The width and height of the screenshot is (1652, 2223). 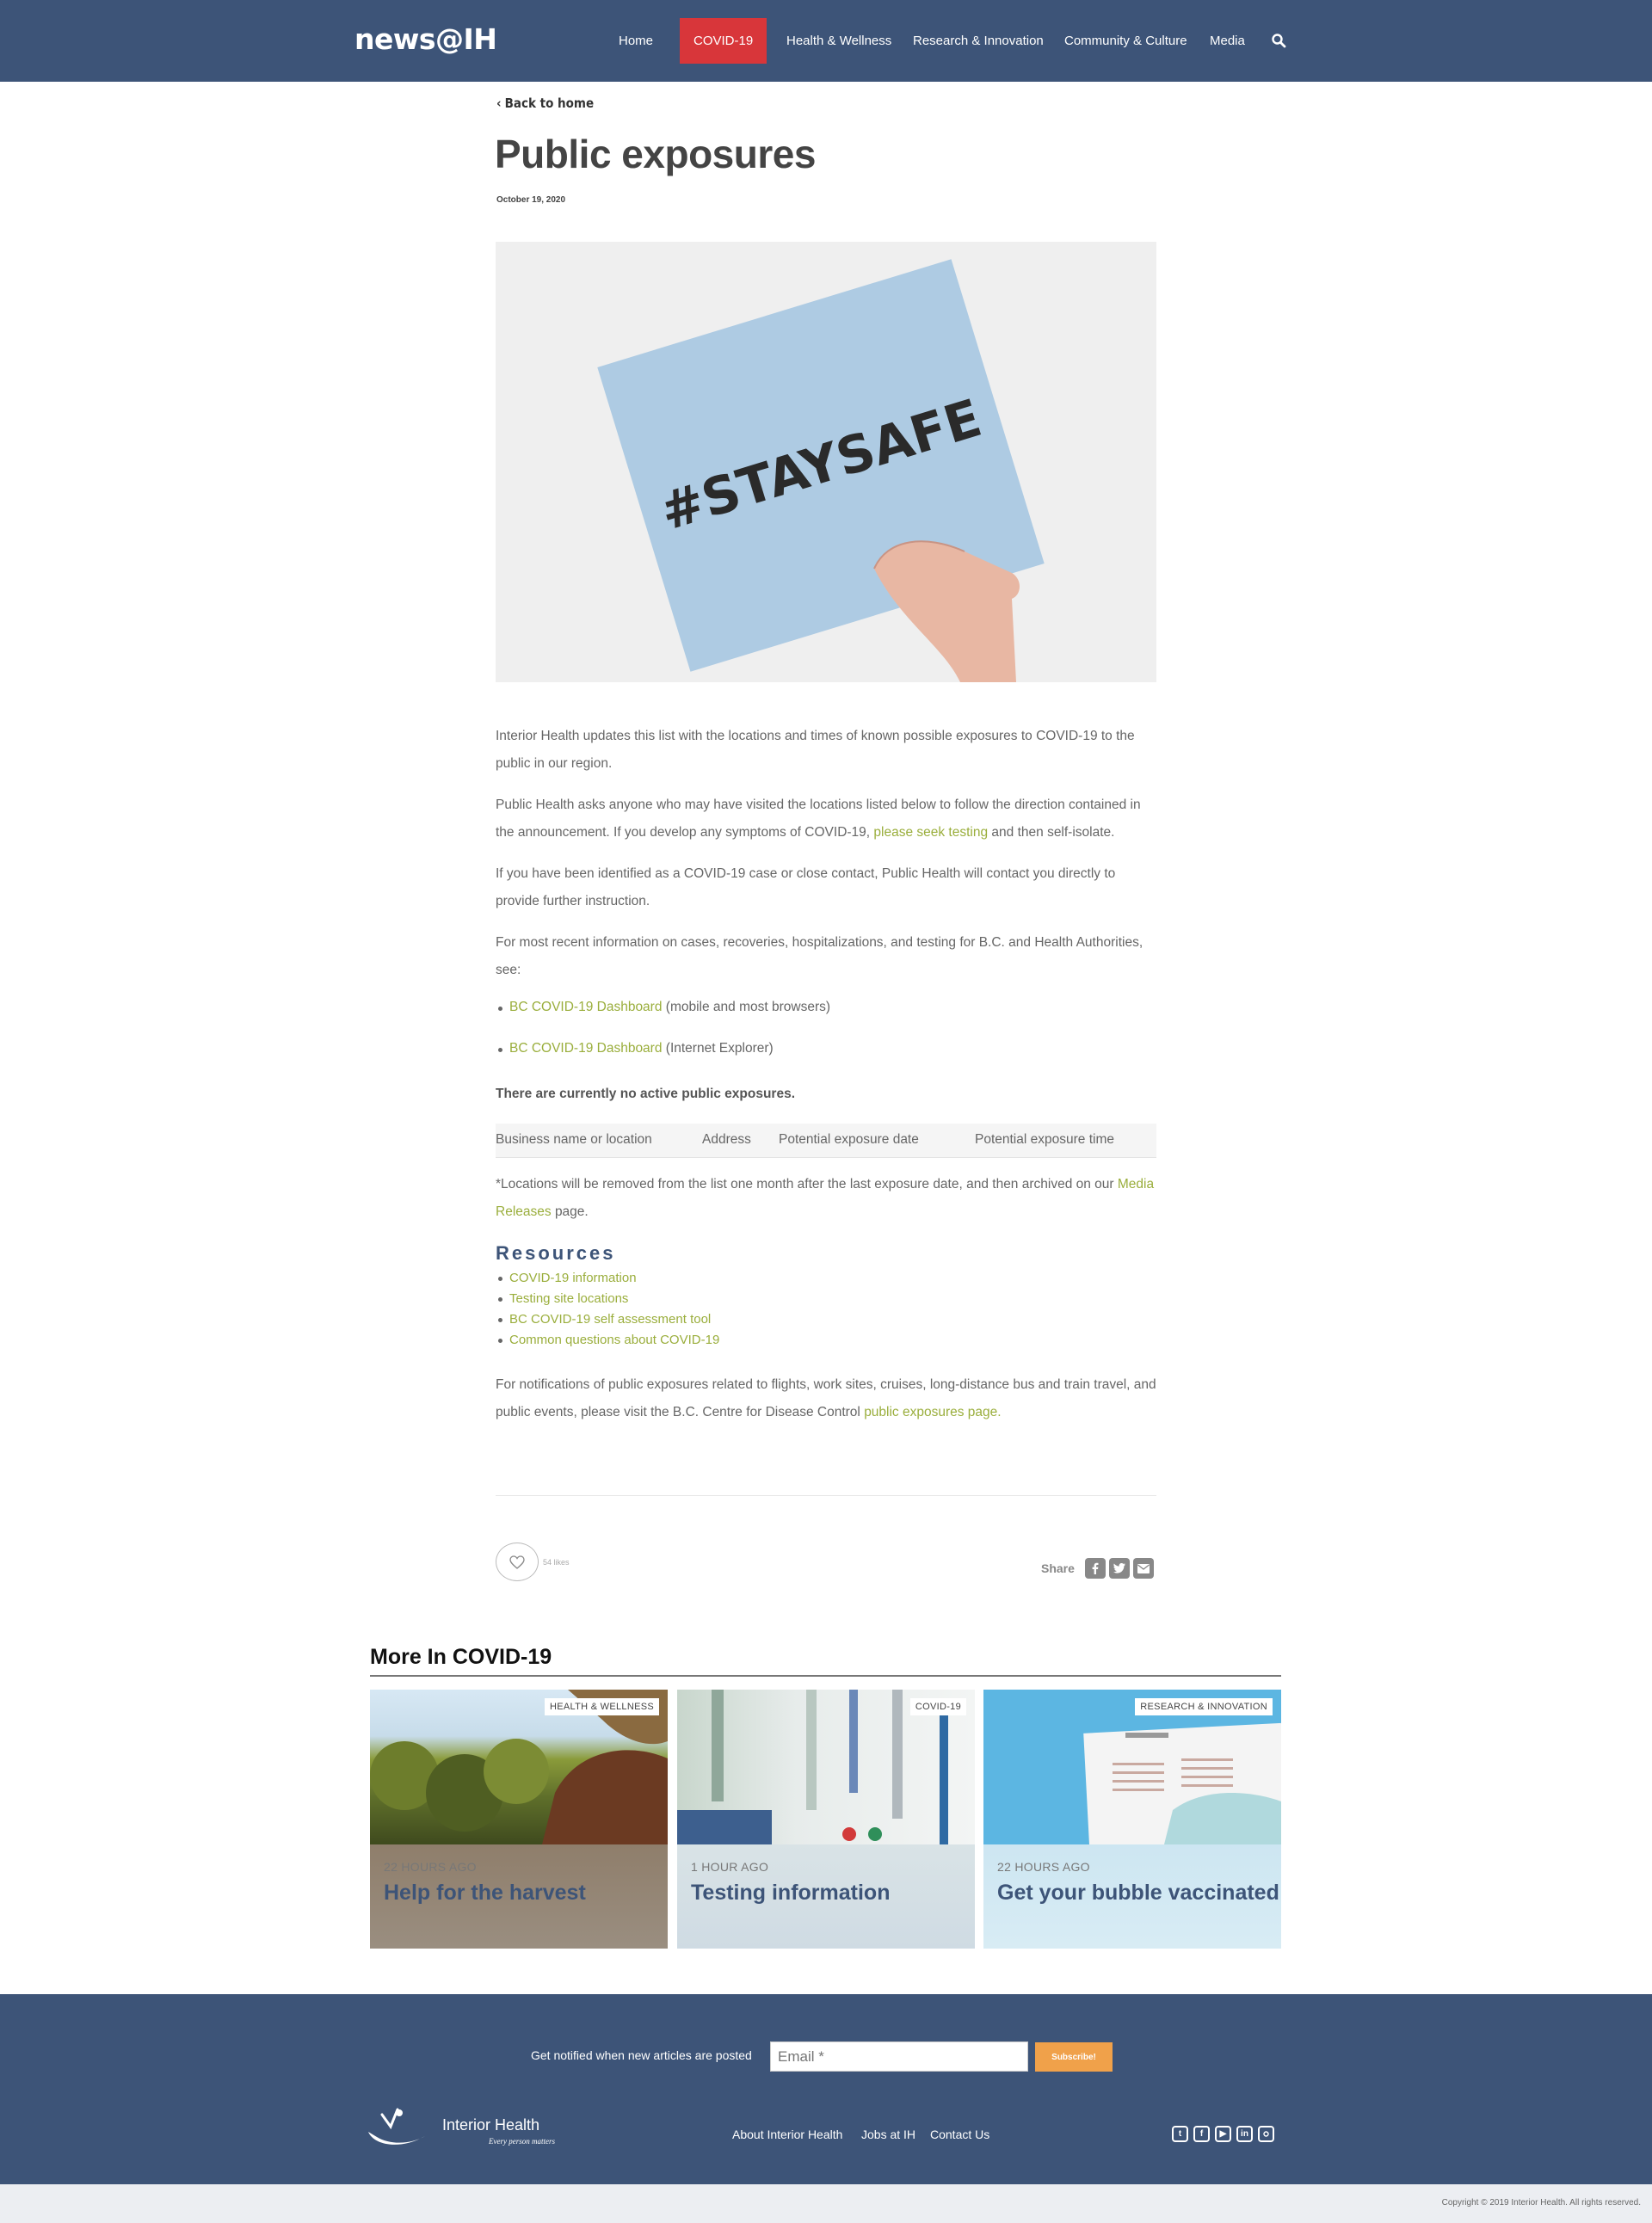 What do you see at coordinates (888, 2135) in the screenshot?
I see `jobs-link: Jobs at IH` at bounding box center [888, 2135].